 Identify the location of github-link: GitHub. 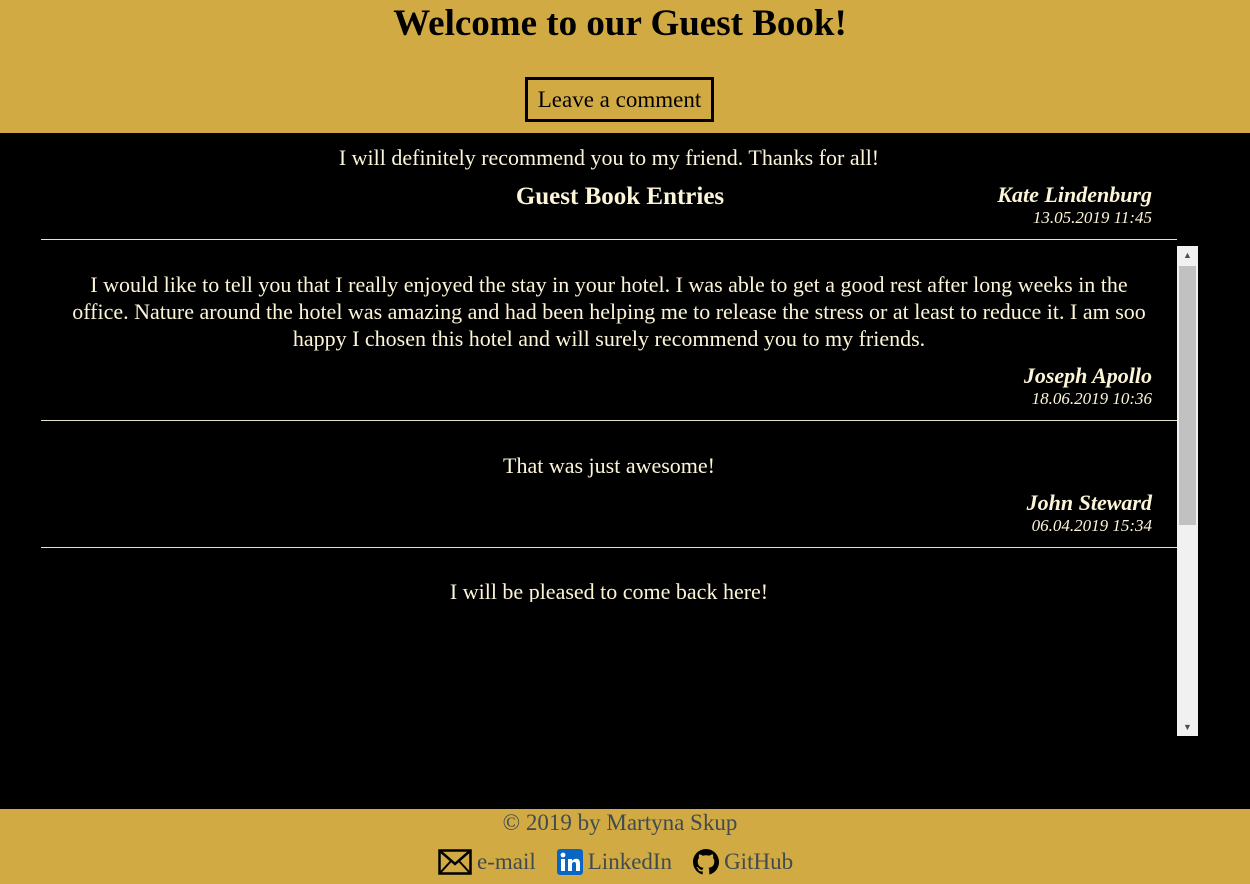
(743, 862).